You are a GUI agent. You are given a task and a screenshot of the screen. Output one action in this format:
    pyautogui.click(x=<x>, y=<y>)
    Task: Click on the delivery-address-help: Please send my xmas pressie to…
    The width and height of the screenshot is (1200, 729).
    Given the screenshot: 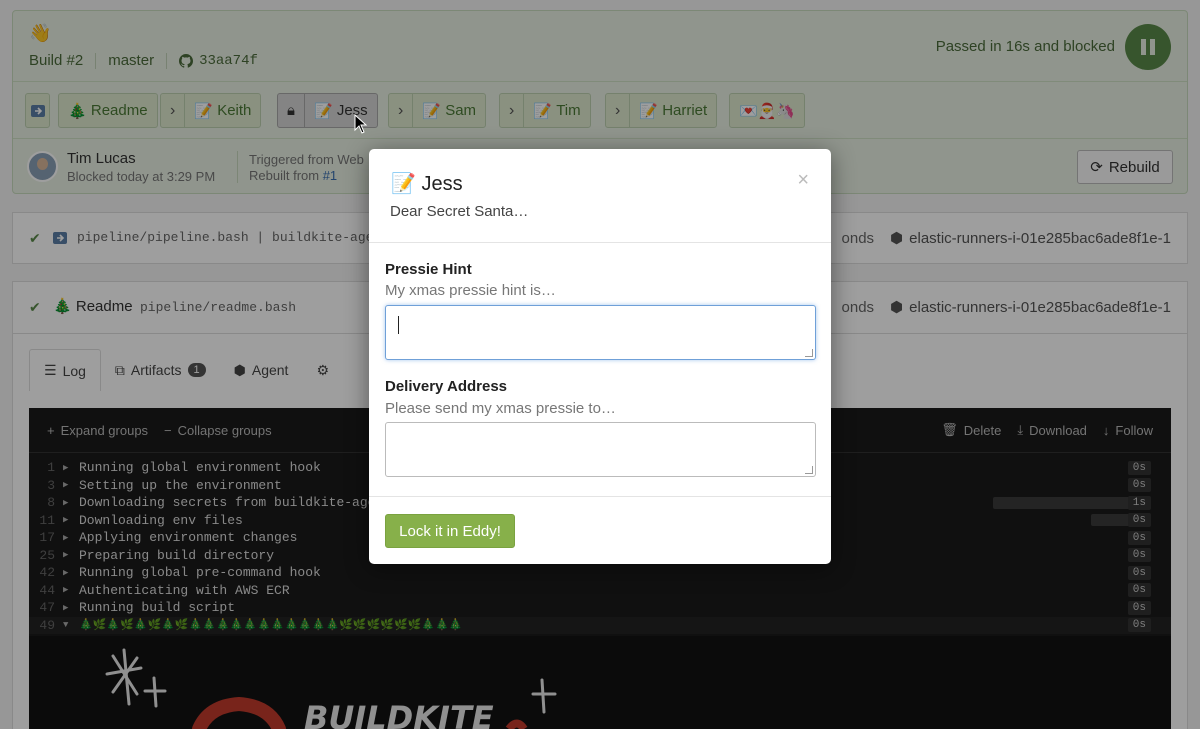 What is the action you would take?
    pyautogui.click(x=500, y=408)
    